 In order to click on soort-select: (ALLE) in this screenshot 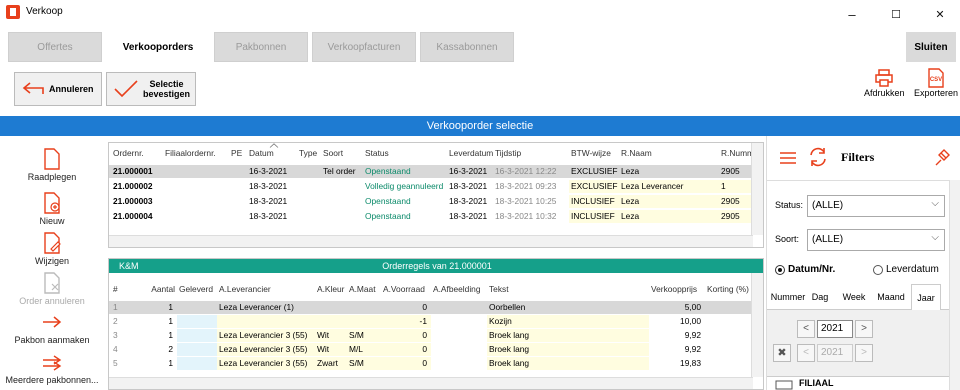, I will do `click(876, 239)`.